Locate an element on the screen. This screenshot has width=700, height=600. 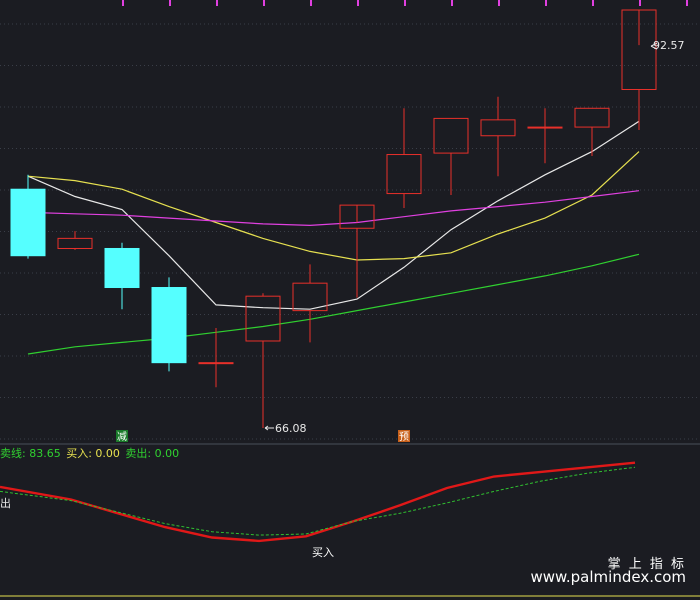
legend-sell: 卖出: 0.00 is located at coordinates (152, 453).